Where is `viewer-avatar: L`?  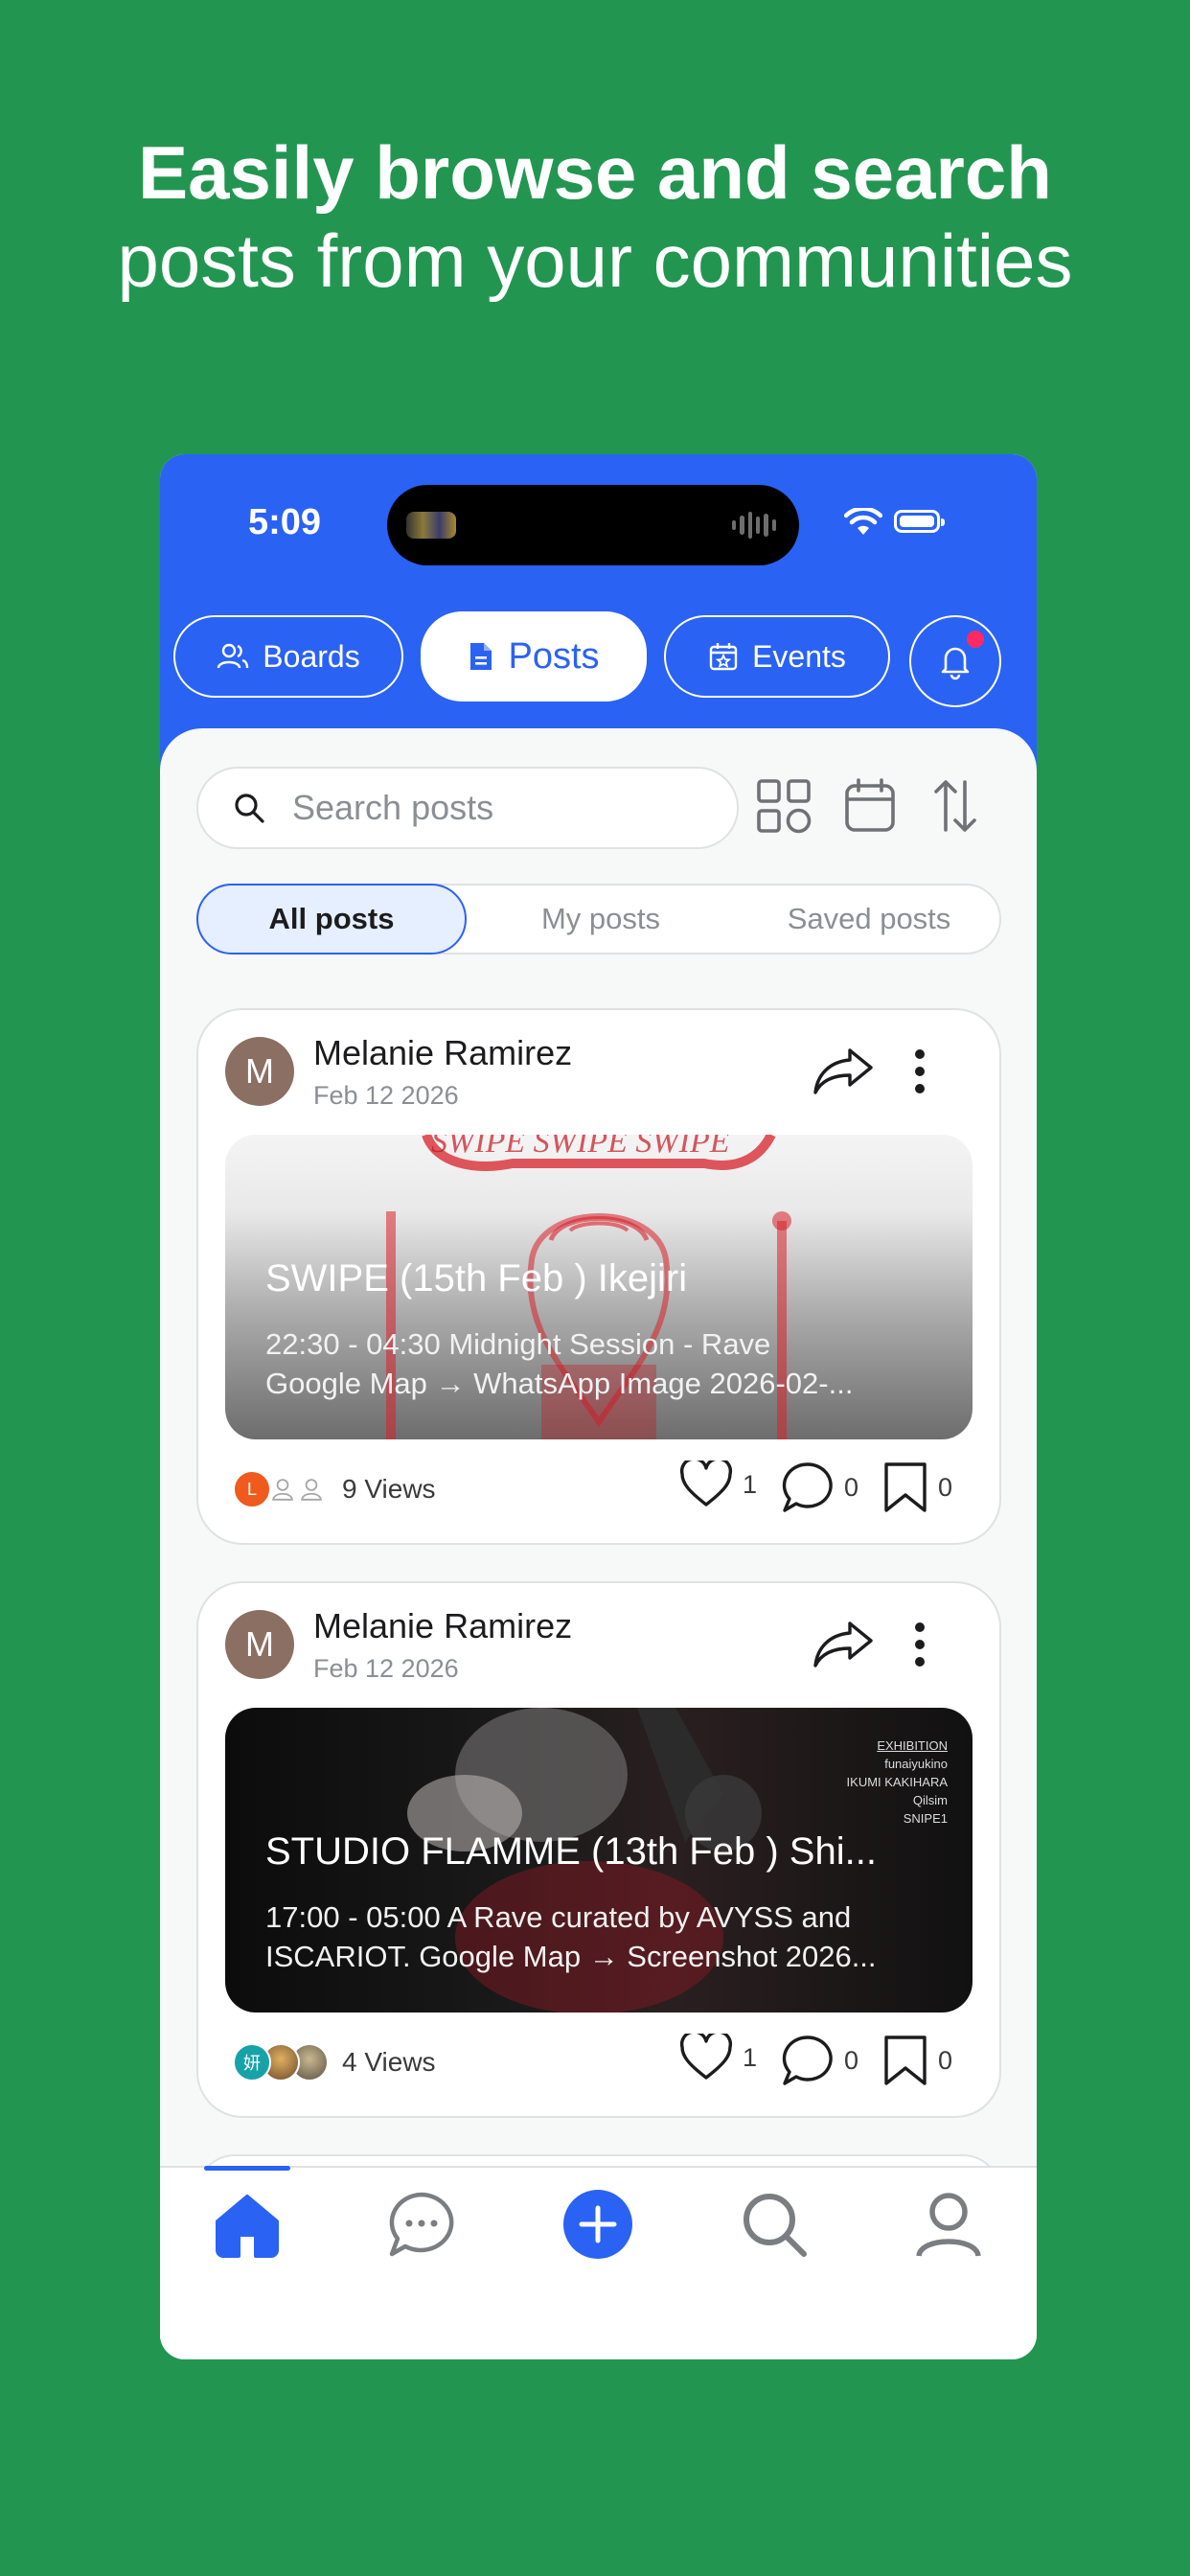
viewer-avatar: L is located at coordinates (252, 1489).